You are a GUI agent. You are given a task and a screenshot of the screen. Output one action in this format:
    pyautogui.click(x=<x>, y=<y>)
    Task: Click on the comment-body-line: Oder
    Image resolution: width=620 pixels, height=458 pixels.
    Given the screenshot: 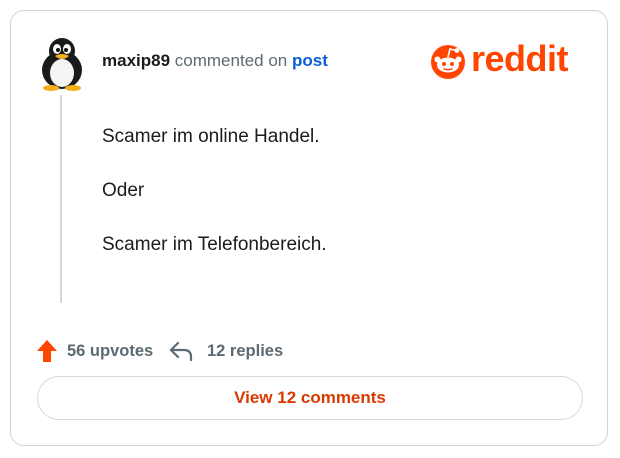 What is the action you would take?
    pyautogui.click(x=123, y=190)
    